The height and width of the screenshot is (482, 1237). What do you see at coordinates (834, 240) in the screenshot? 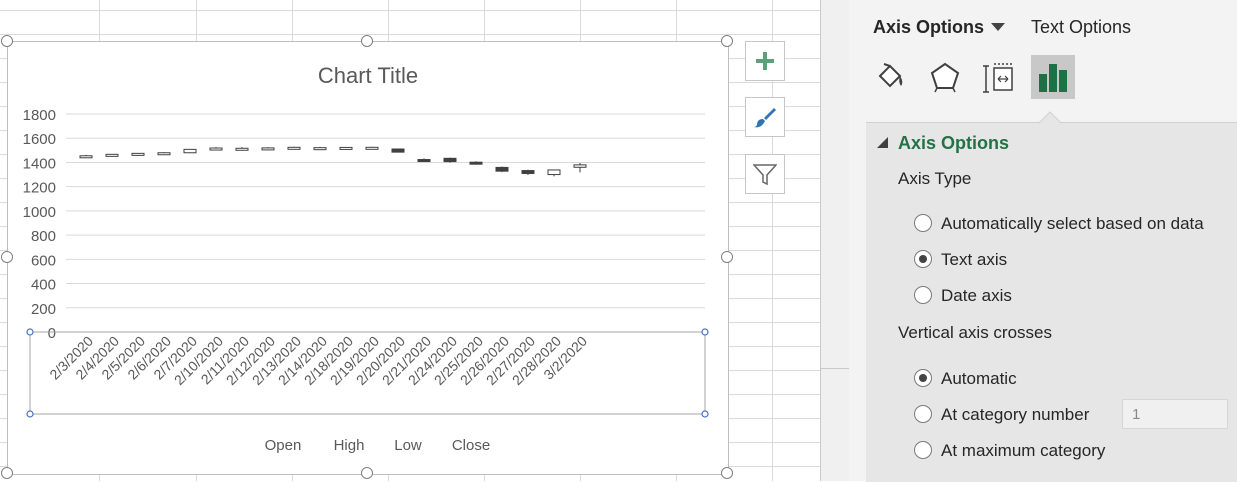
I see `vertical-scrollbar` at bounding box center [834, 240].